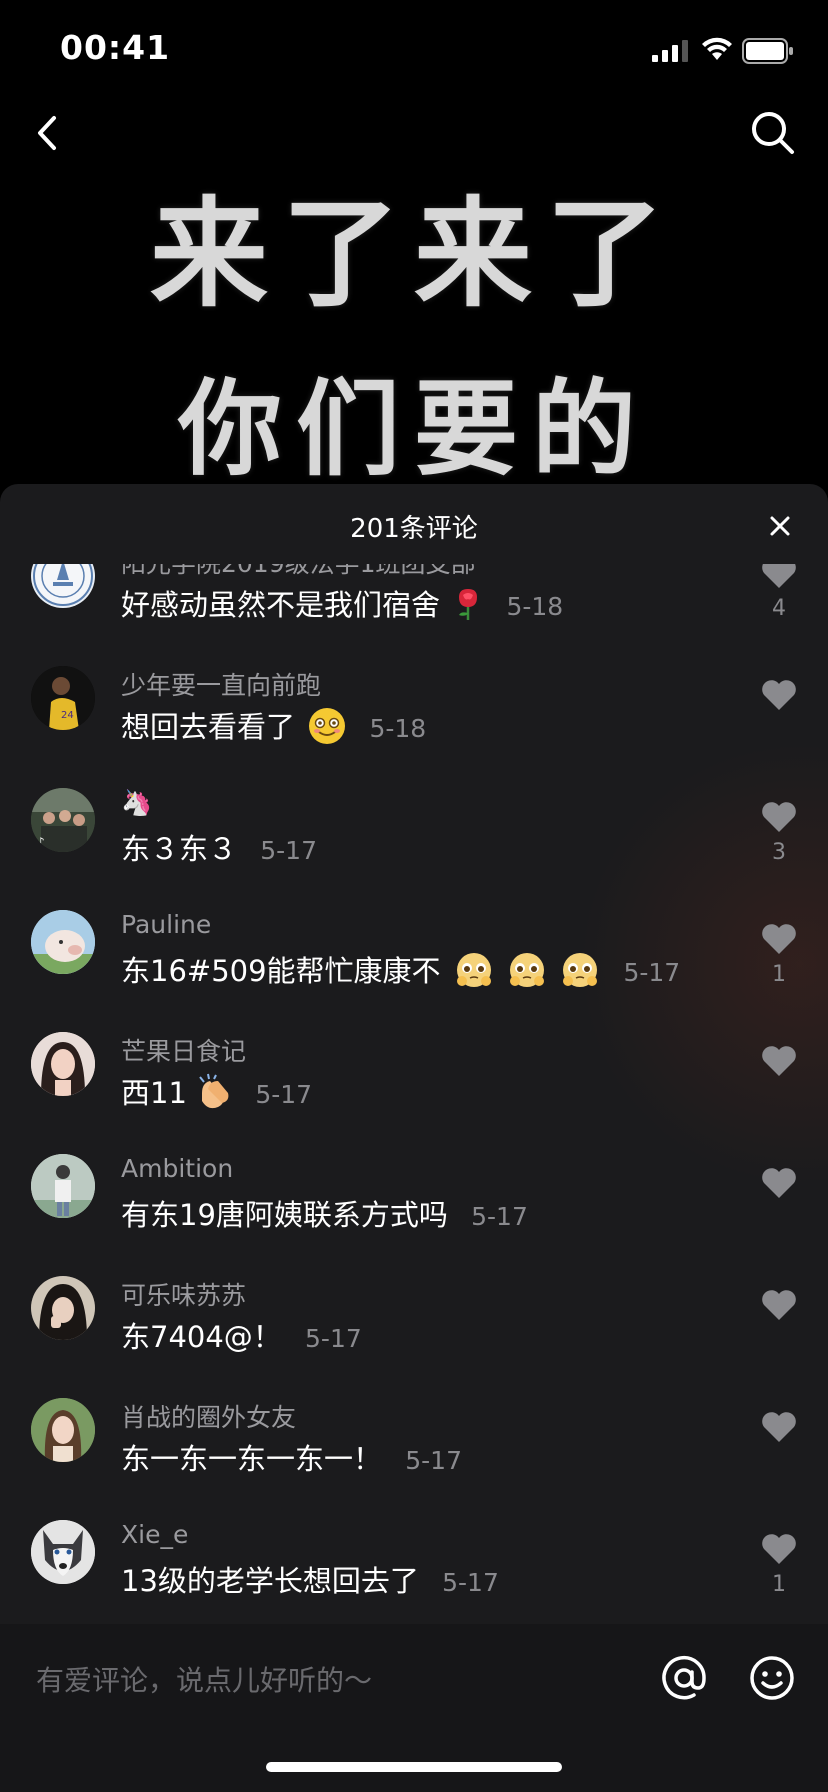 This screenshot has width=828, height=1792. Describe the element at coordinates (201, 1337) in the screenshot. I see `comment-body: 东7404@！` at that location.